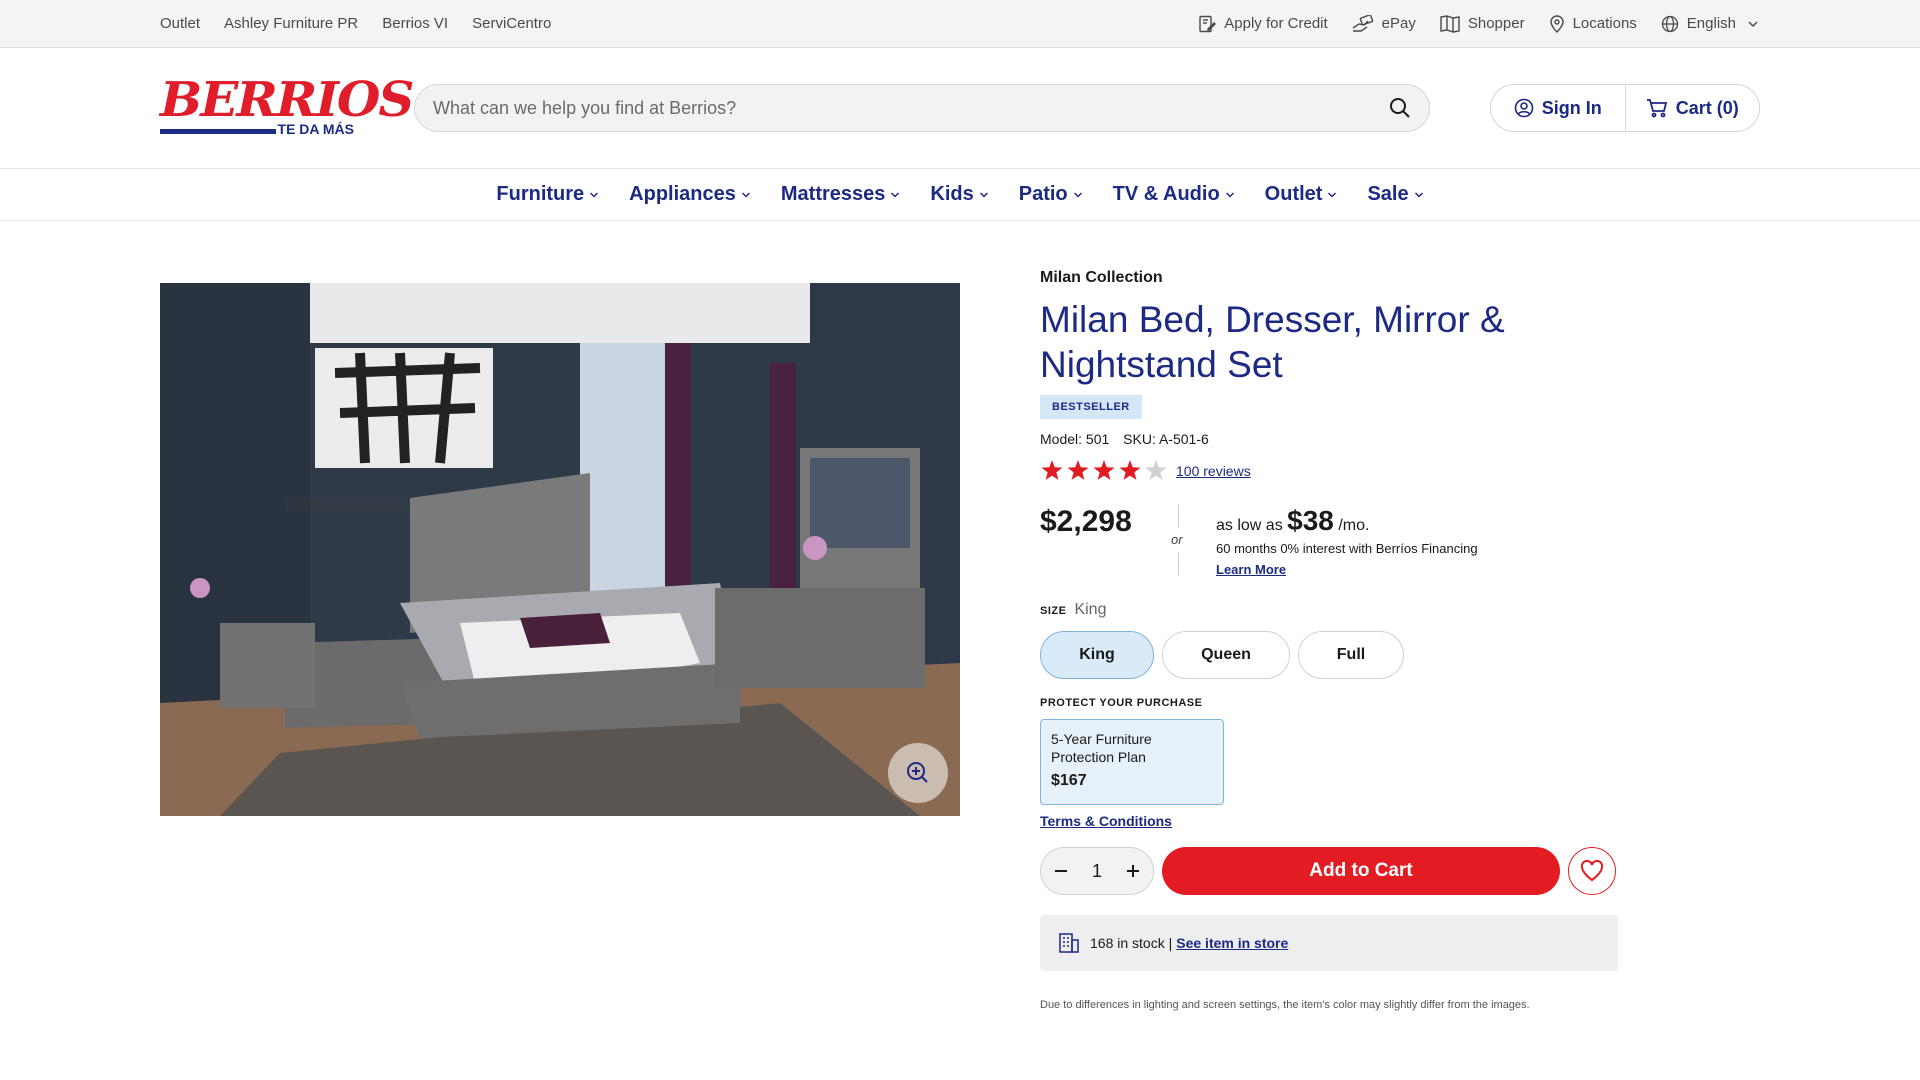  I want to click on utility-link-outlet: Outlet, so click(180, 23).